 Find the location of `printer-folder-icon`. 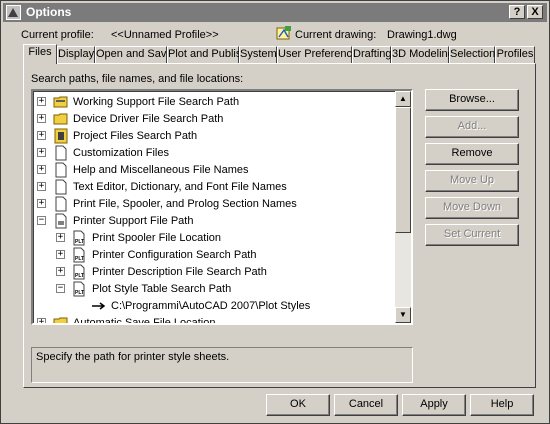

printer-folder-icon is located at coordinates (61, 221).